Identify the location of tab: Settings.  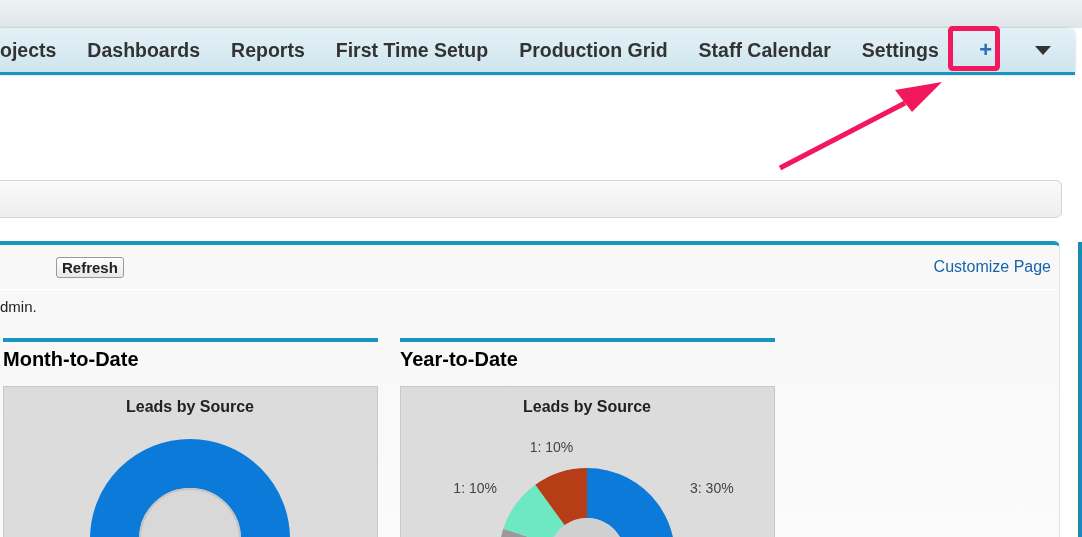
(900, 50).